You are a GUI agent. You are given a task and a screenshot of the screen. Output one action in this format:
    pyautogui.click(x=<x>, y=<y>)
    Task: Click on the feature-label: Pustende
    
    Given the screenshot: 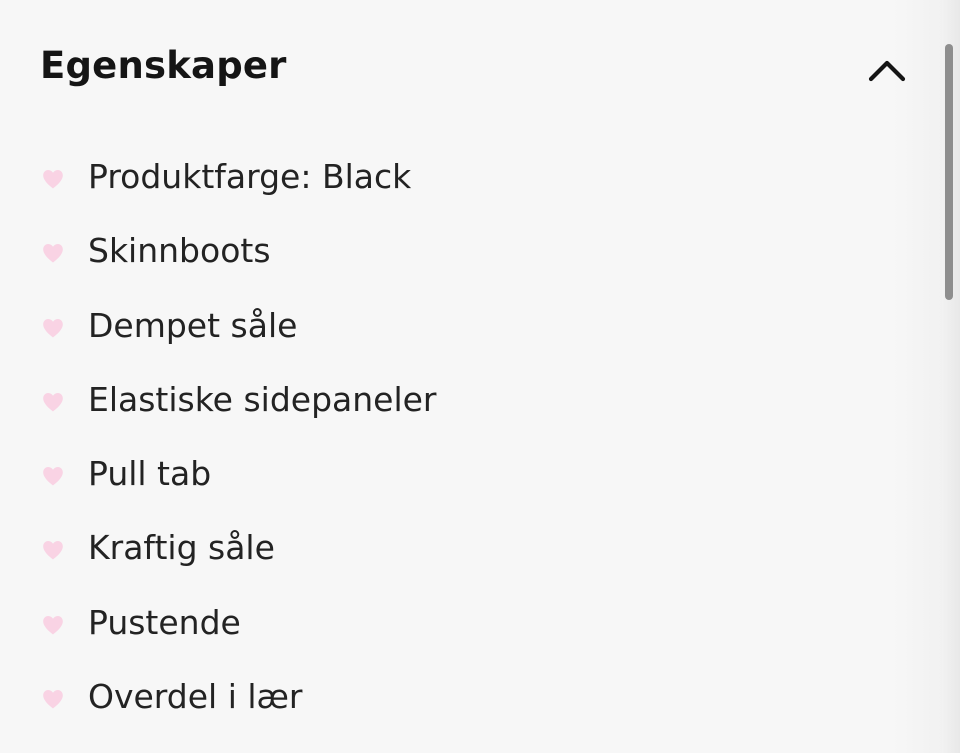 What is the action you would take?
    pyautogui.click(x=164, y=622)
    